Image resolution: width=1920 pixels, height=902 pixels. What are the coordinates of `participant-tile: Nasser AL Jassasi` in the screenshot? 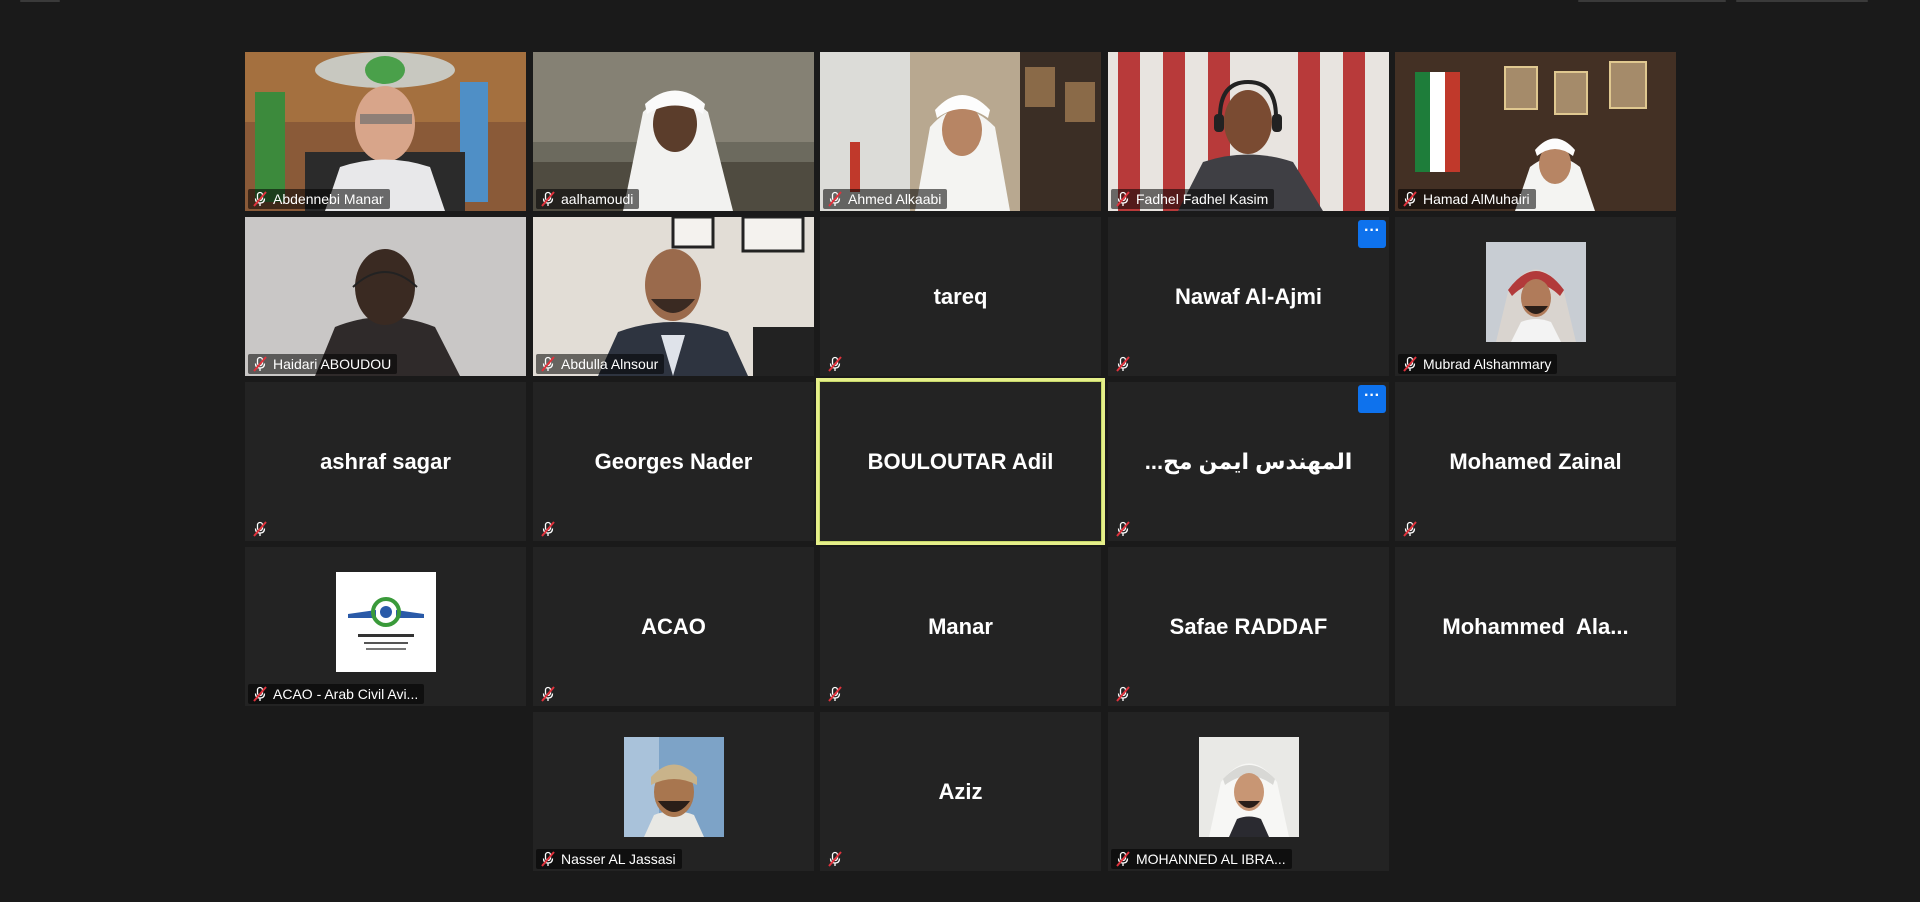 It's located at (673, 791).